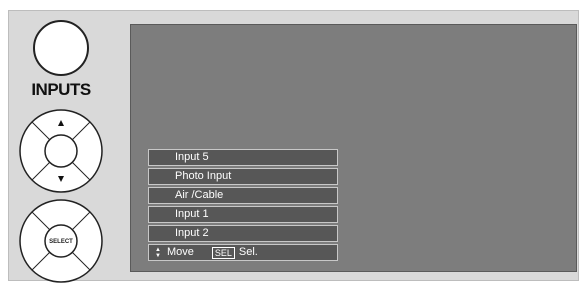 The width and height of the screenshot is (587, 289). I want to click on menu-item-input-2: Input 2, so click(243, 233).